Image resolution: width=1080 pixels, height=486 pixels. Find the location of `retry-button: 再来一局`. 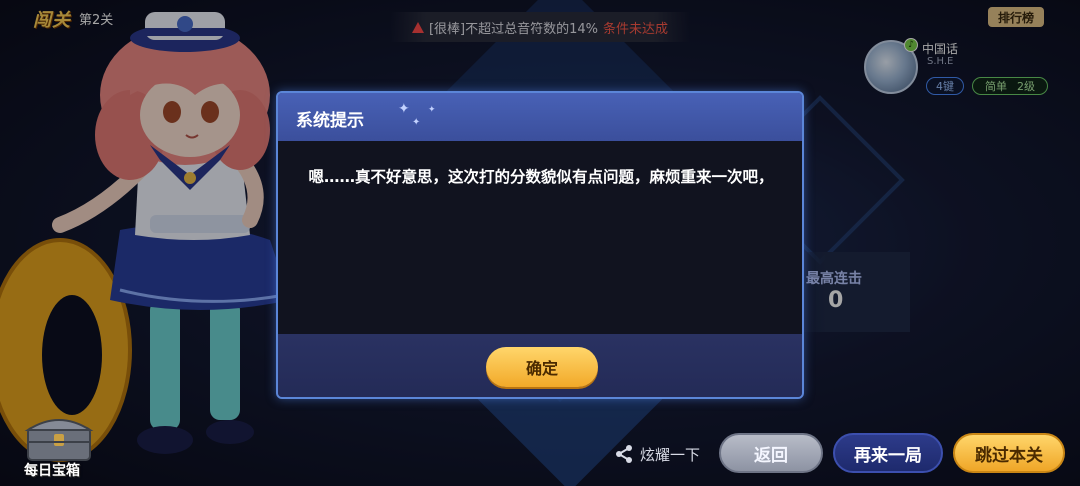

retry-button: 再来一局 is located at coordinates (888, 453).